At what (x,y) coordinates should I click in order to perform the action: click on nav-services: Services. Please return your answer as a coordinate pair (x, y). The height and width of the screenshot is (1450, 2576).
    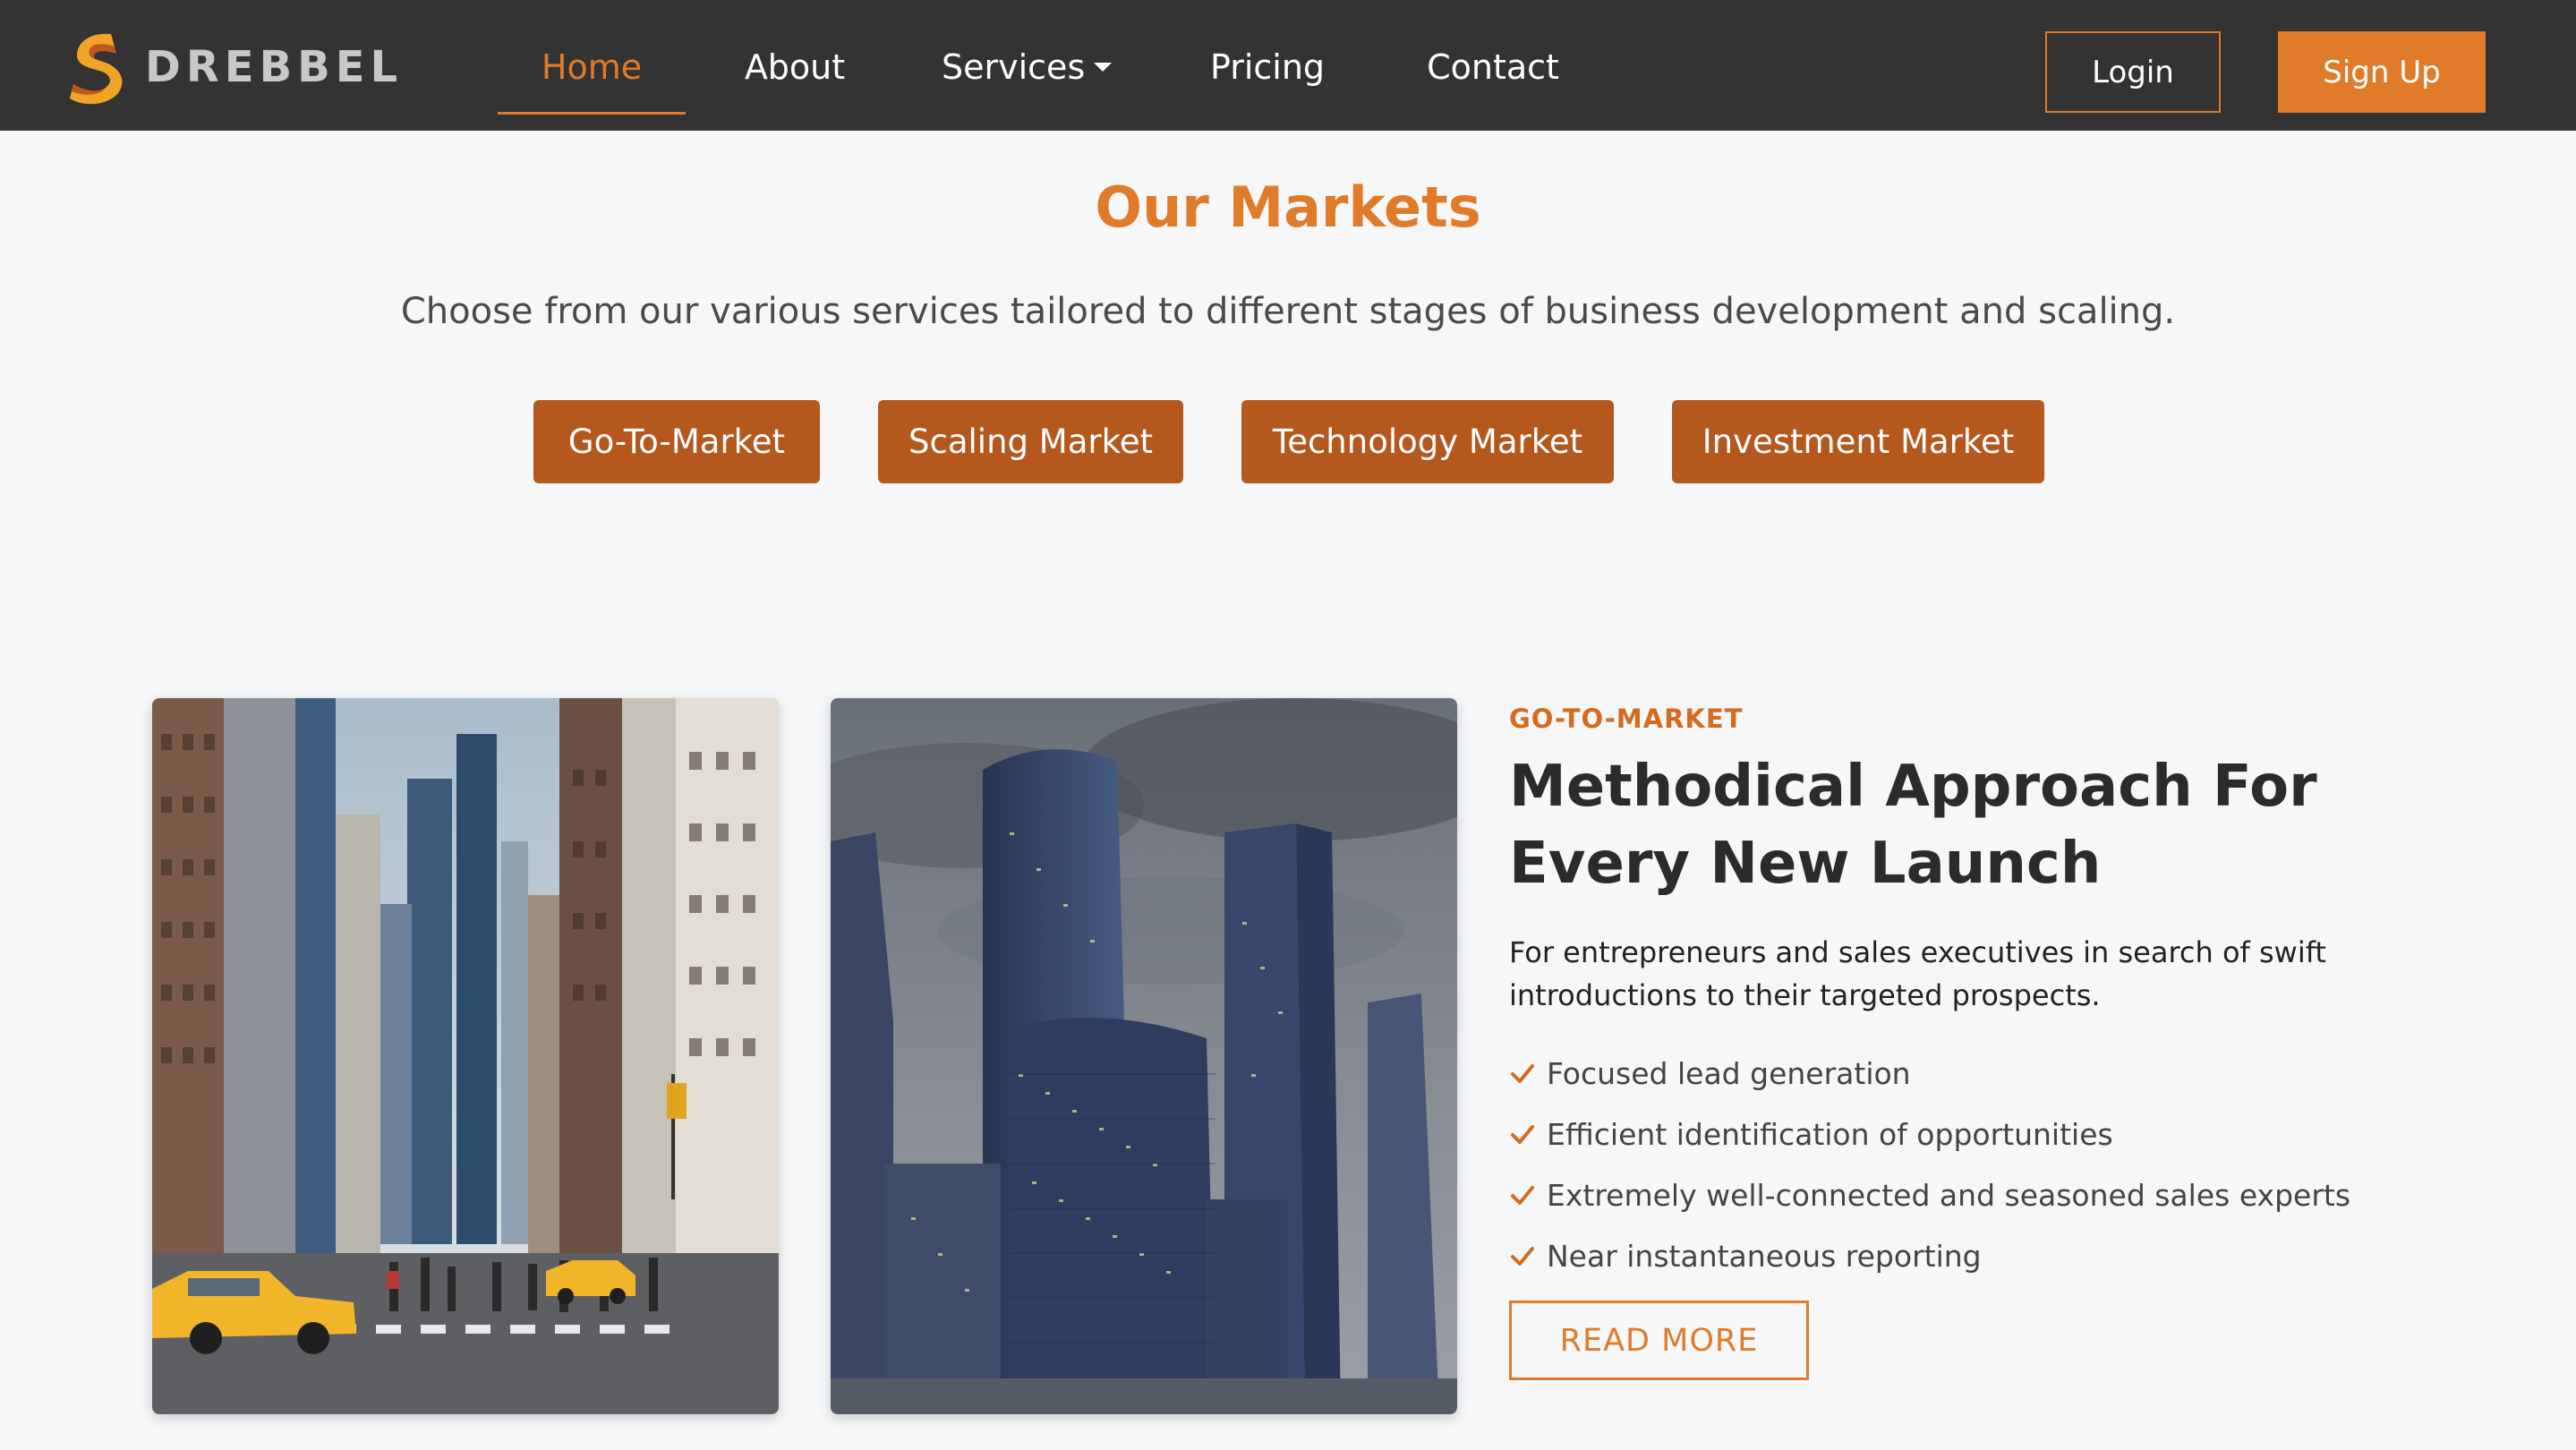
    Looking at the image, I should click on (1027, 67).